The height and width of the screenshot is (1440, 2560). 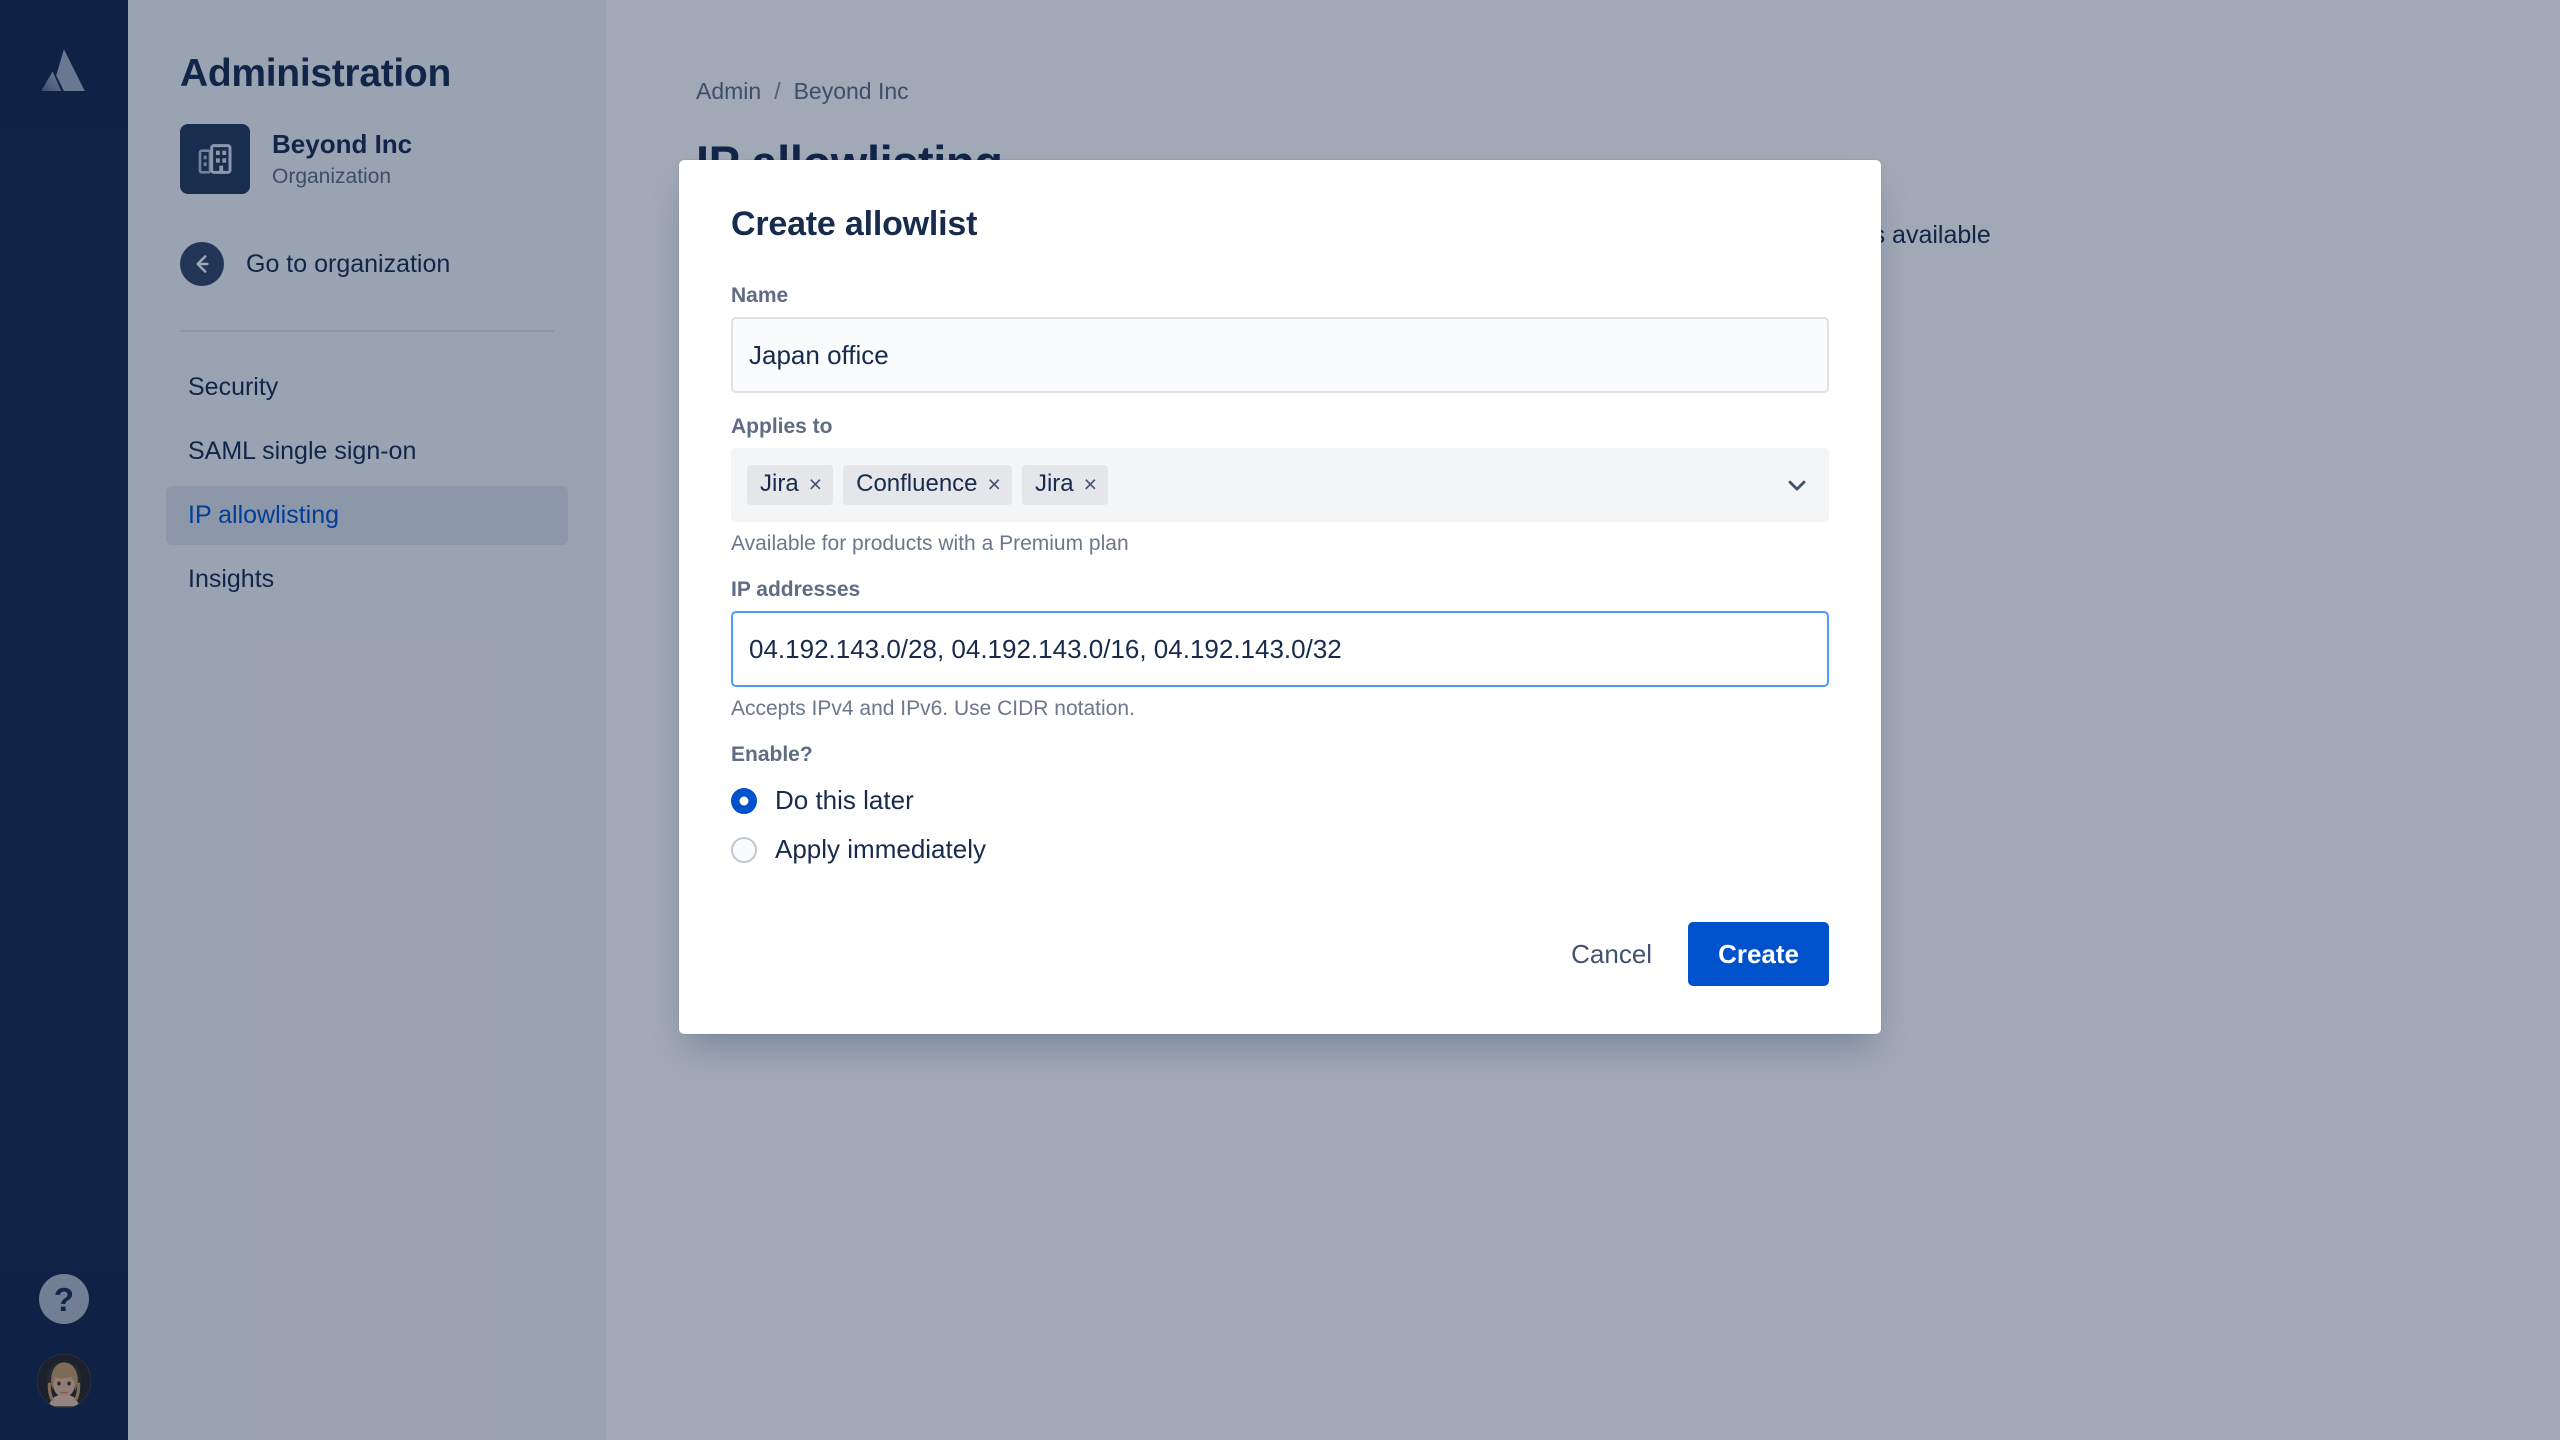 I want to click on tag-confluence: Confluence ×, so click(x=927, y=485).